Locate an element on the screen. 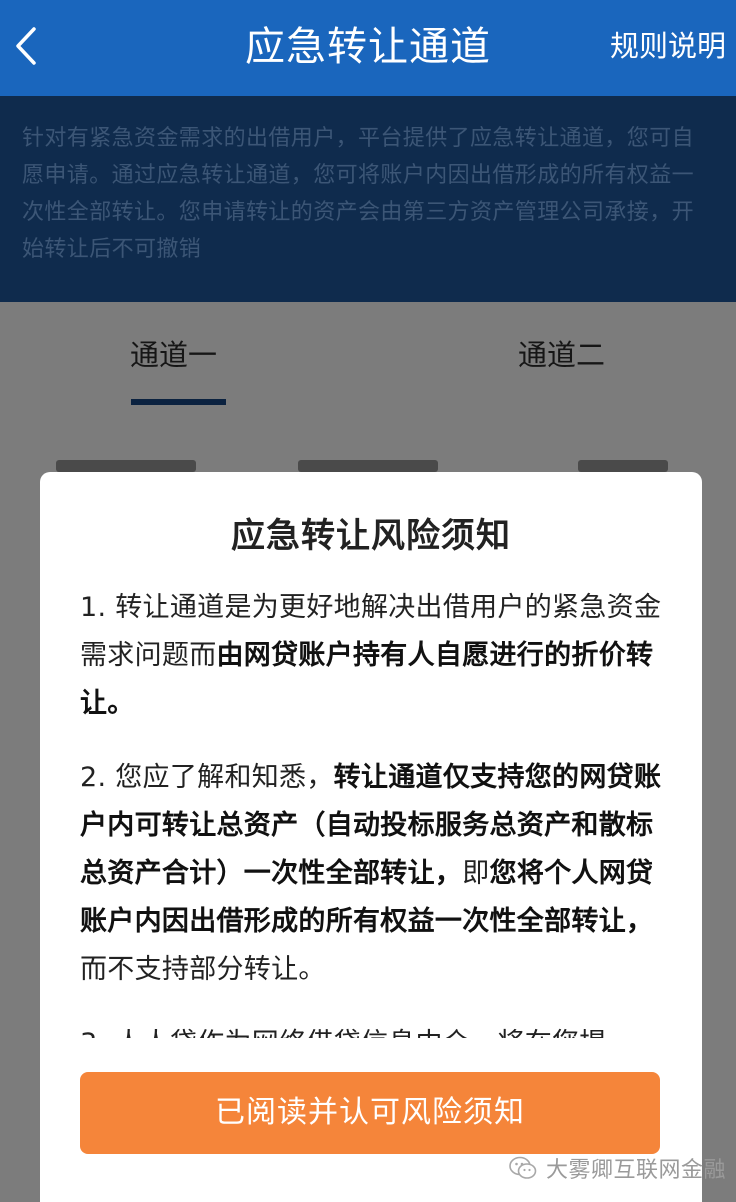 Image resolution: width=736 pixels, height=1202 pixels. clause-2-text: 2. 您应了解和知悉， is located at coordinates (207, 777).